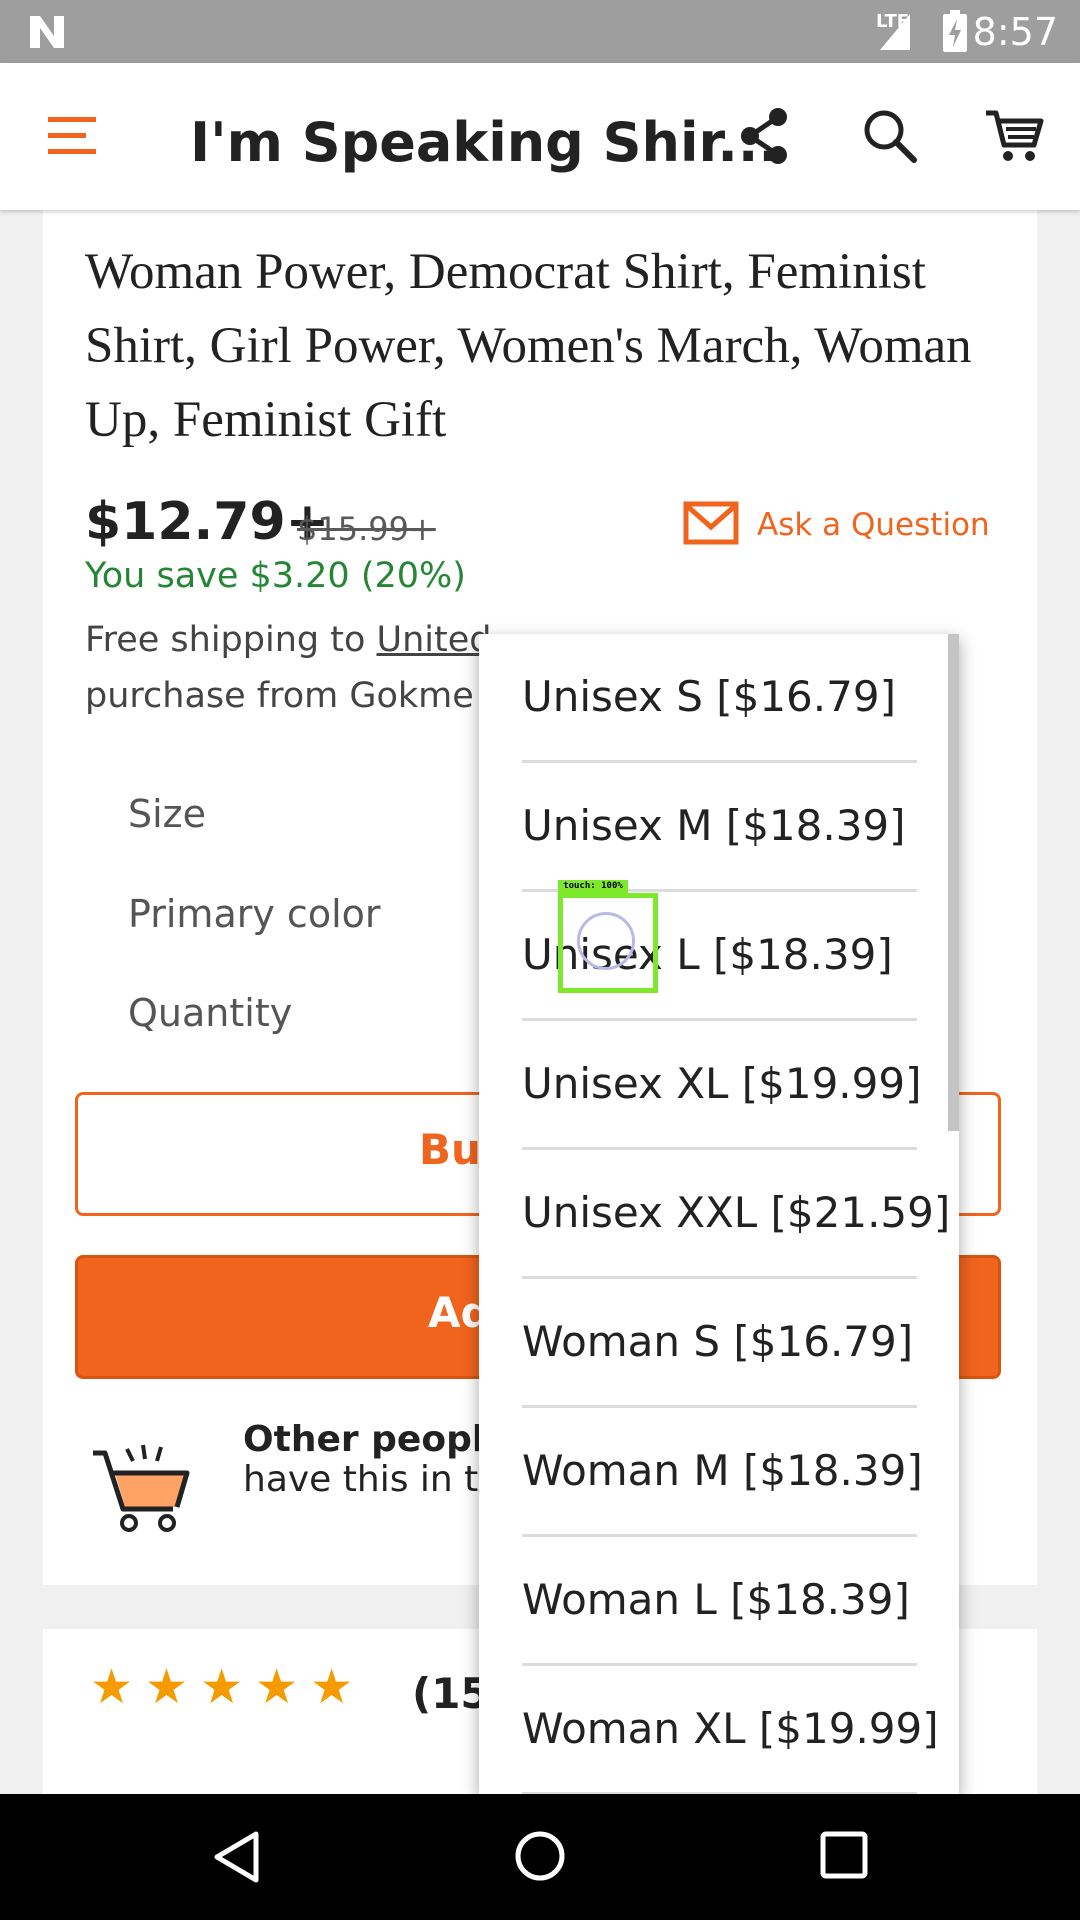 The image size is (1080, 1920). What do you see at coordinates (764, 136) in the screenshot?
I see `share-icon` at bounding box center [764, 136].